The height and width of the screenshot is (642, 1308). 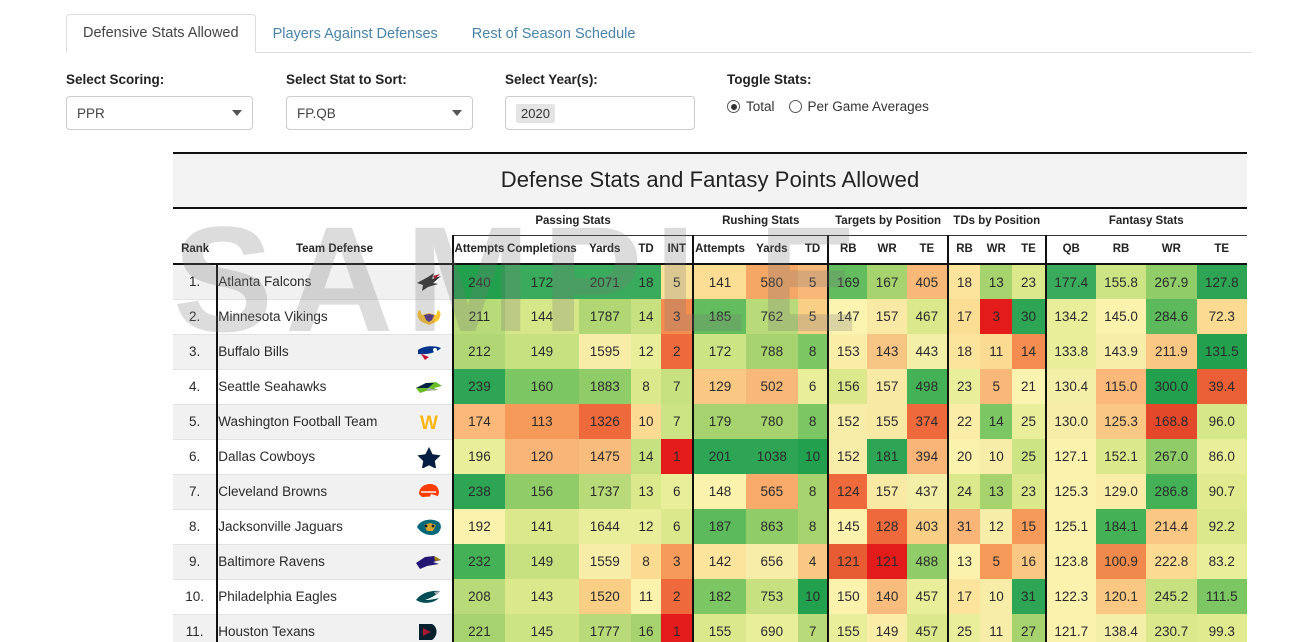 I want to click on team-name-label: Atlanta Falcons, so click(x=265, y=282).